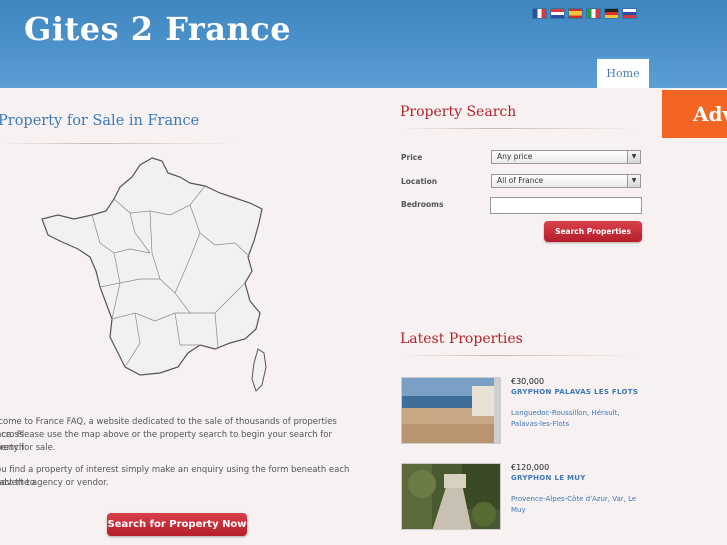  What do you see at coordinates (177, 524) in the screenshot?
I see `search-property-now-button: Search for Property Now` at bounding box center [177, 524].